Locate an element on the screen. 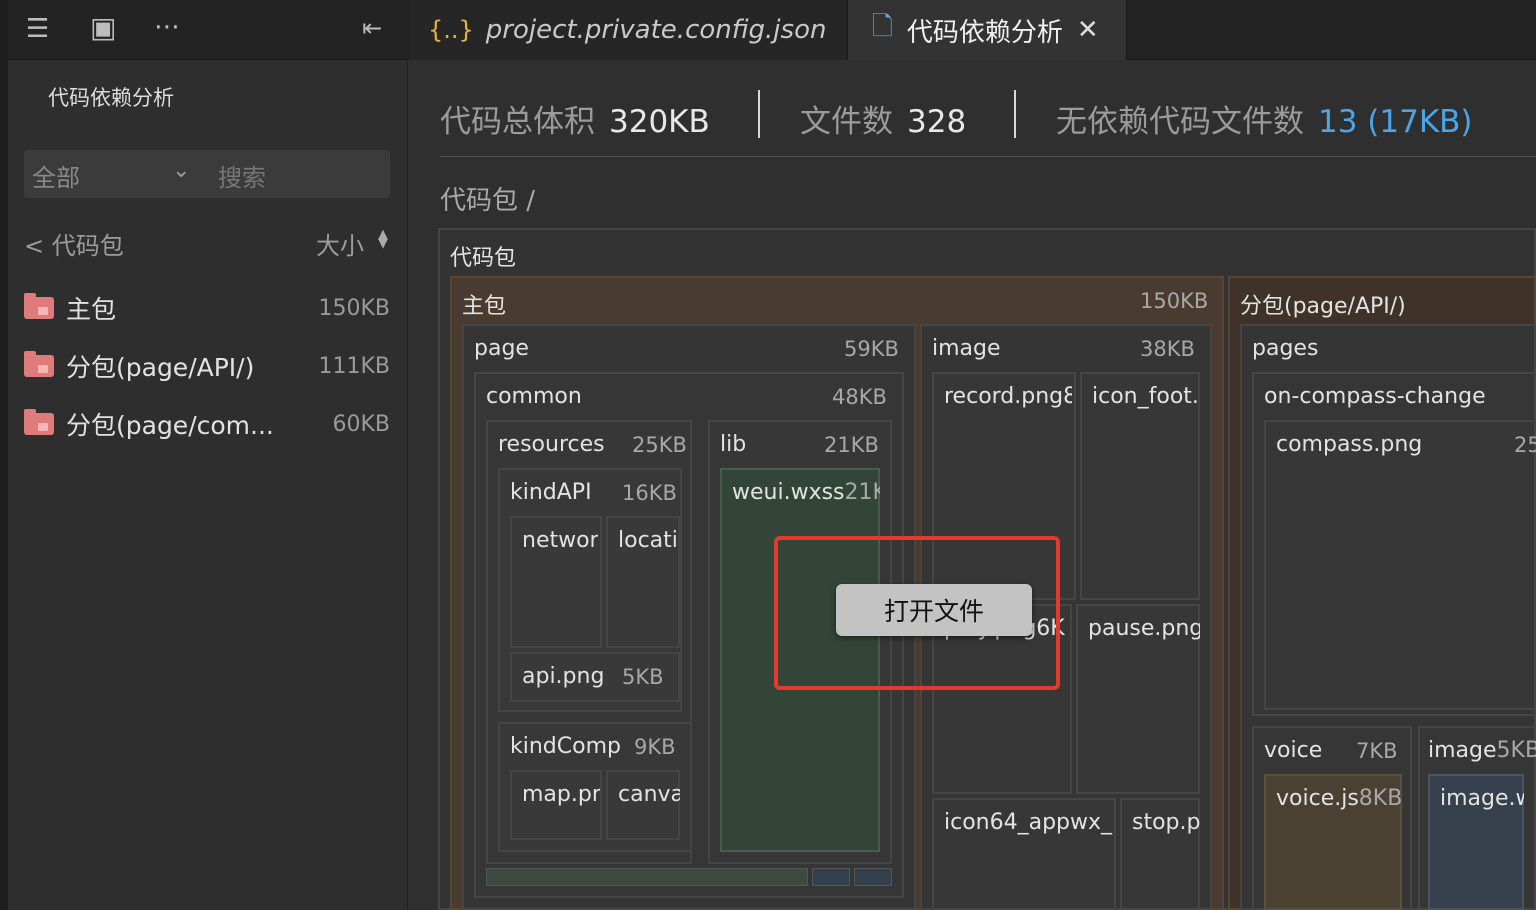 Image resolution: width=1536 pixels, height=910 pixels. collapse-sidebar-icon: ⇤ is located at coordinates (372, 28).